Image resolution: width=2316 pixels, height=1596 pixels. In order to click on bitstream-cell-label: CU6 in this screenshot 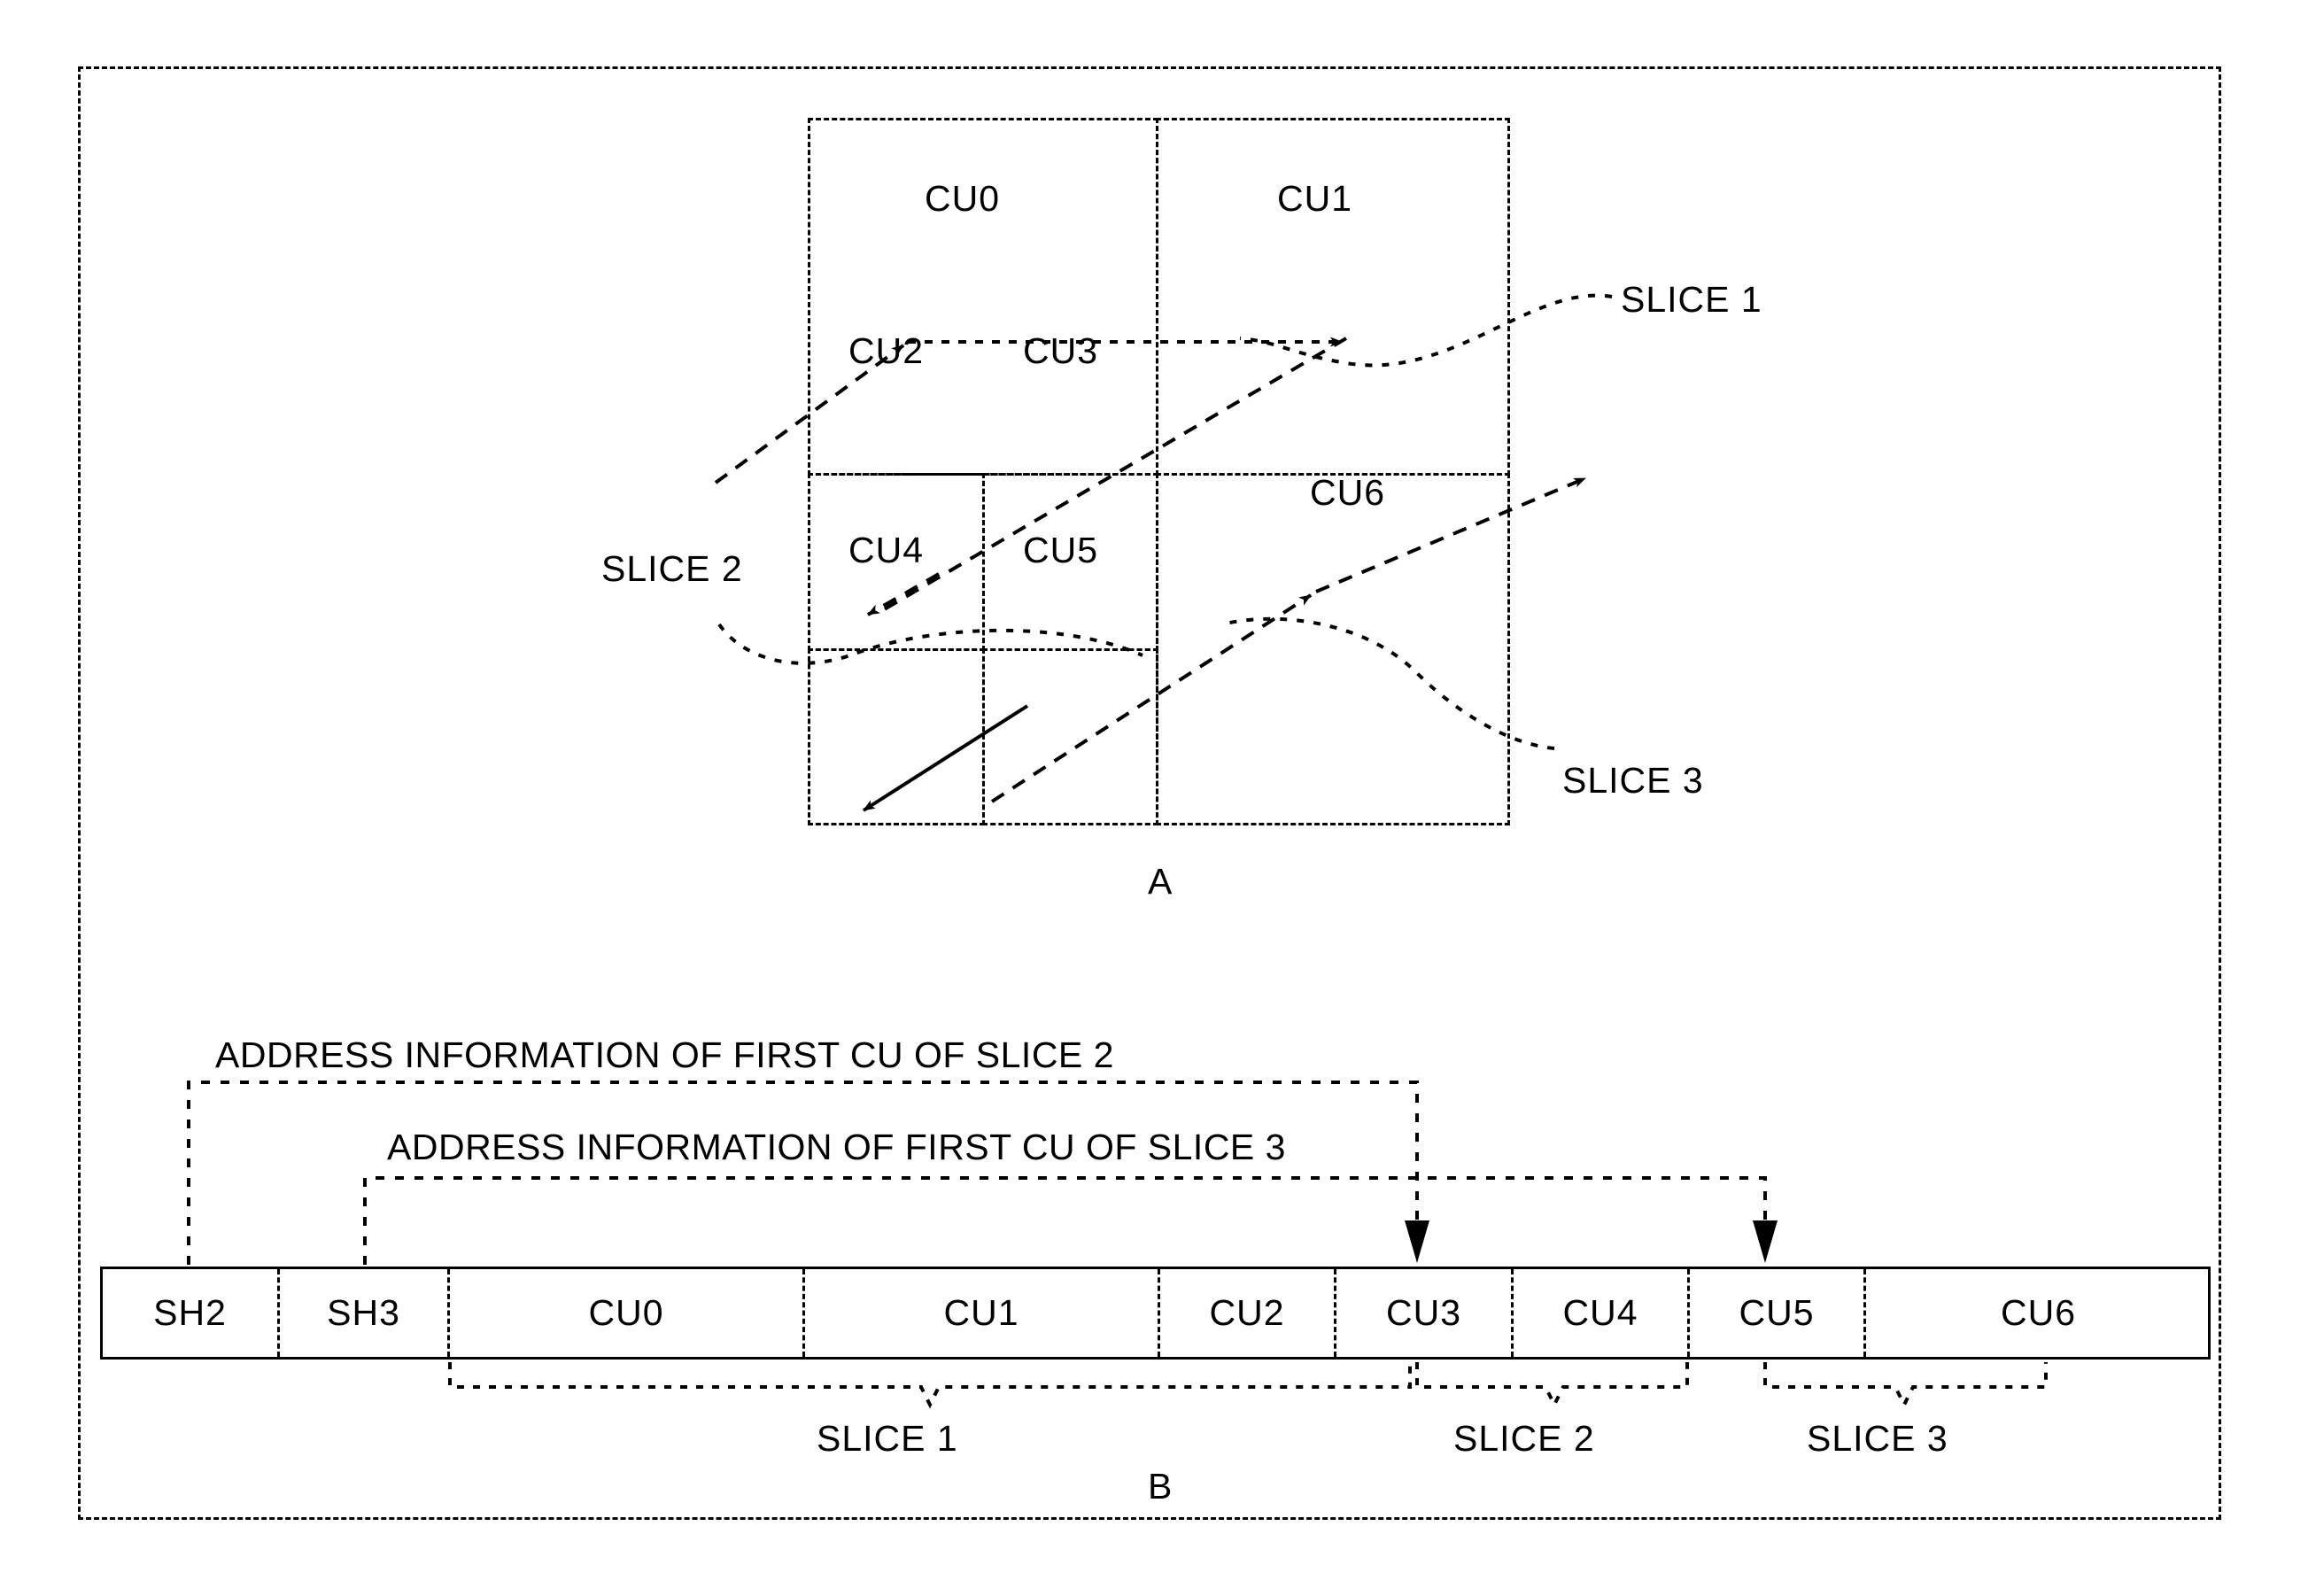, I will do `click(2039, 1312)`.